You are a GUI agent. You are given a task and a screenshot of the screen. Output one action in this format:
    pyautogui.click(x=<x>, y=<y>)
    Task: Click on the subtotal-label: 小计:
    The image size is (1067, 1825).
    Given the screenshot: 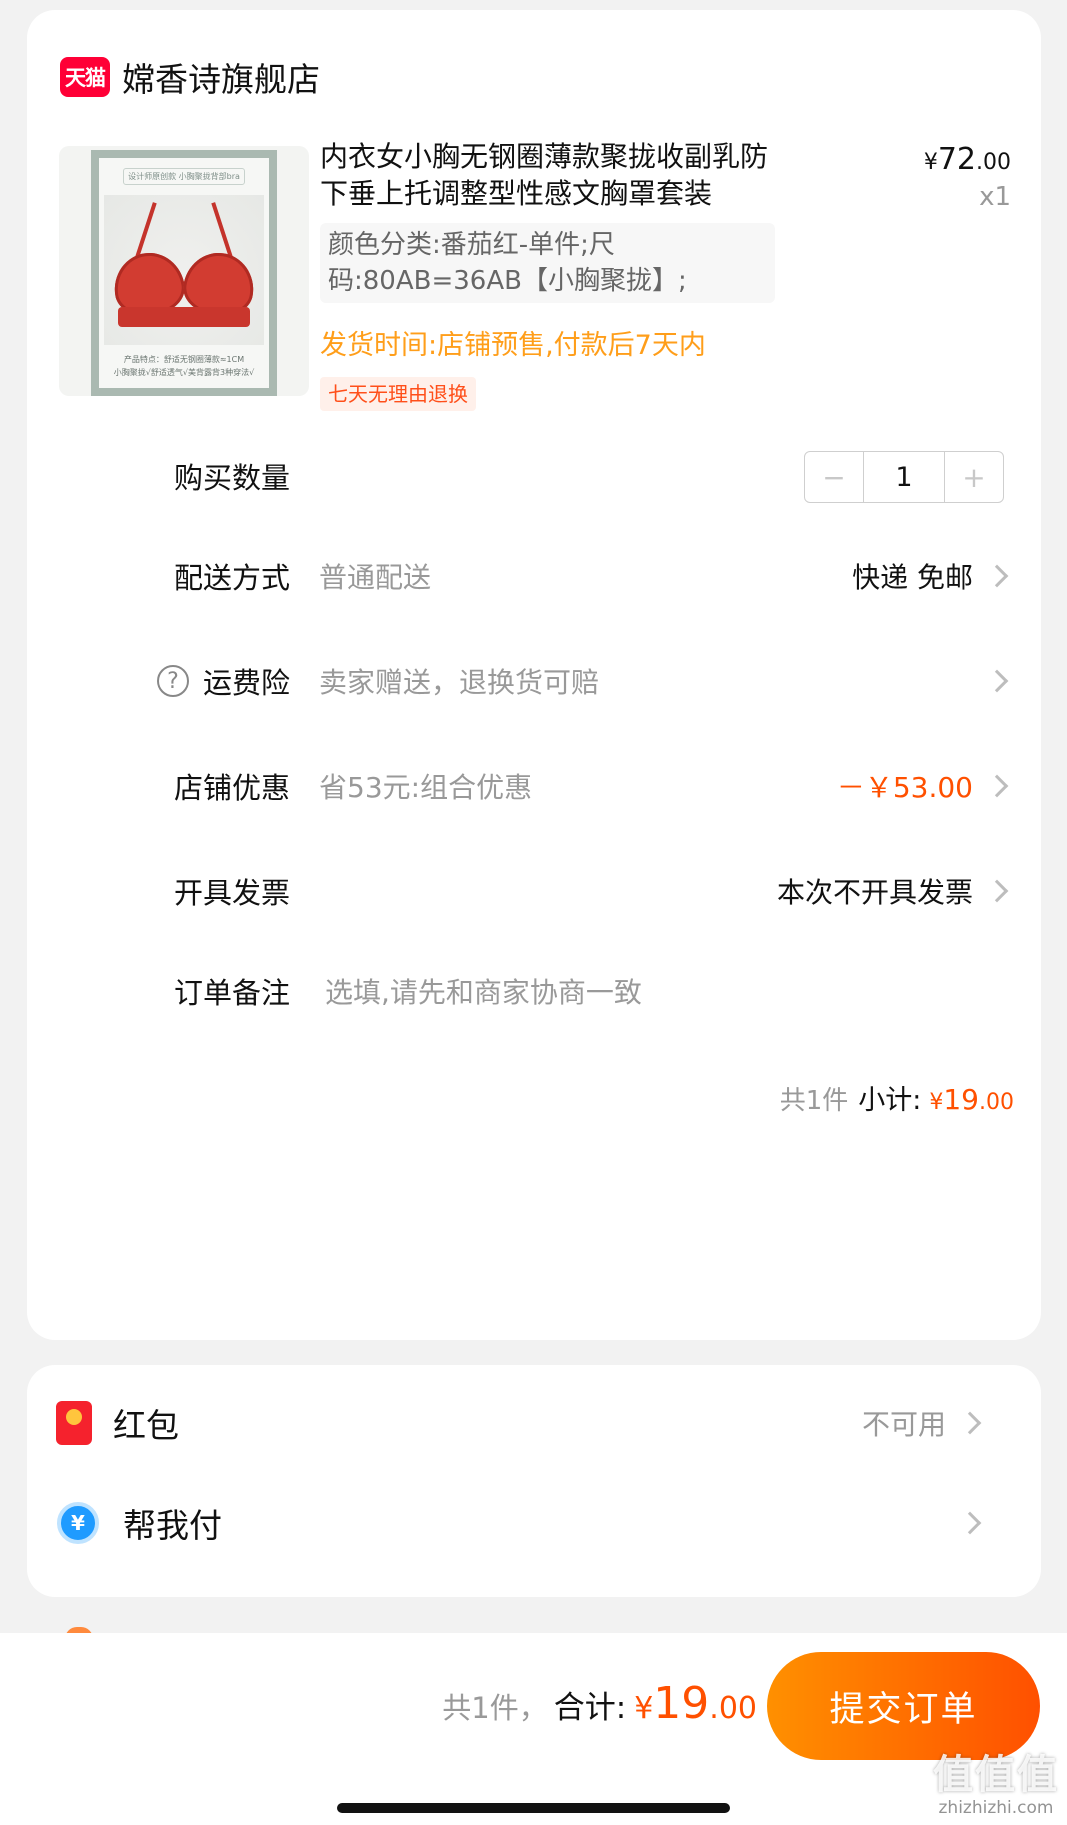 What is the action you would take?
    pyautogui.click(x=890, y=1100)
    